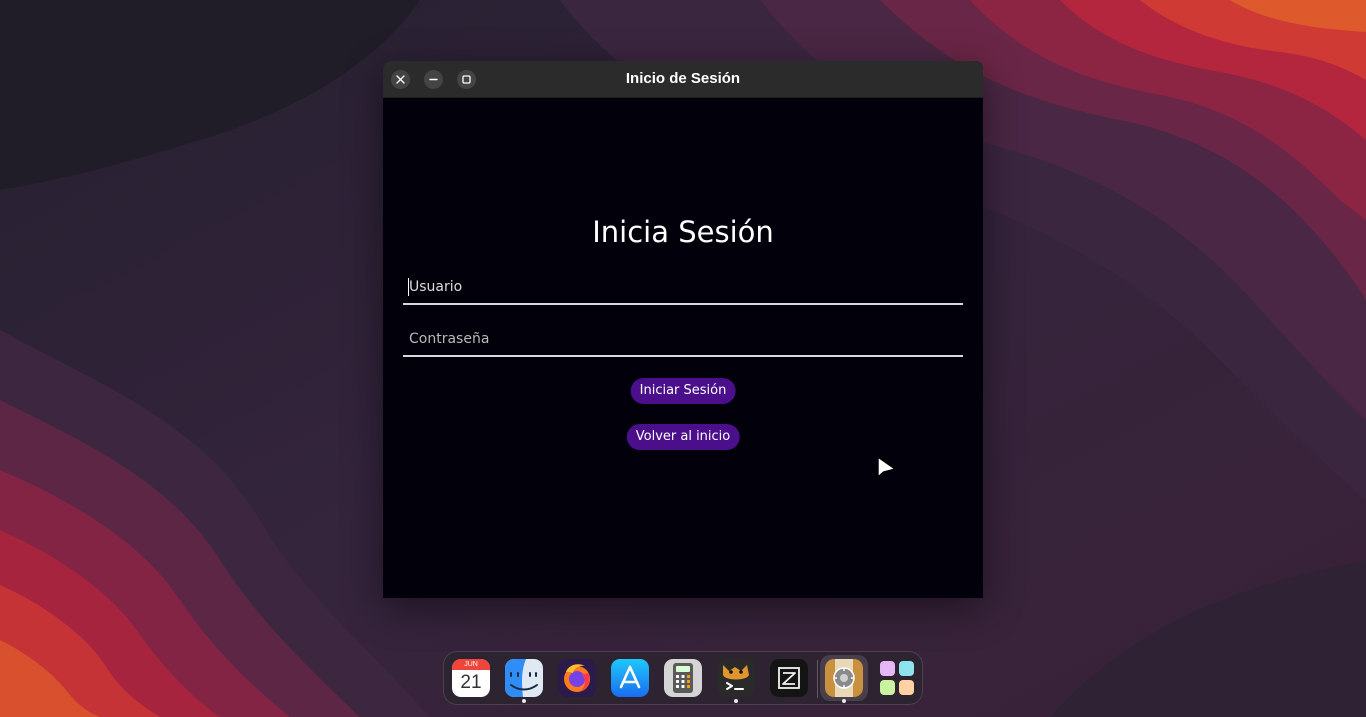 The image size is (1366, 717). What do you see at coordinates (683, 437) in the screenshot?
I see `back-to-home-button: Volver al inicio` at bounding box center [683, 437].